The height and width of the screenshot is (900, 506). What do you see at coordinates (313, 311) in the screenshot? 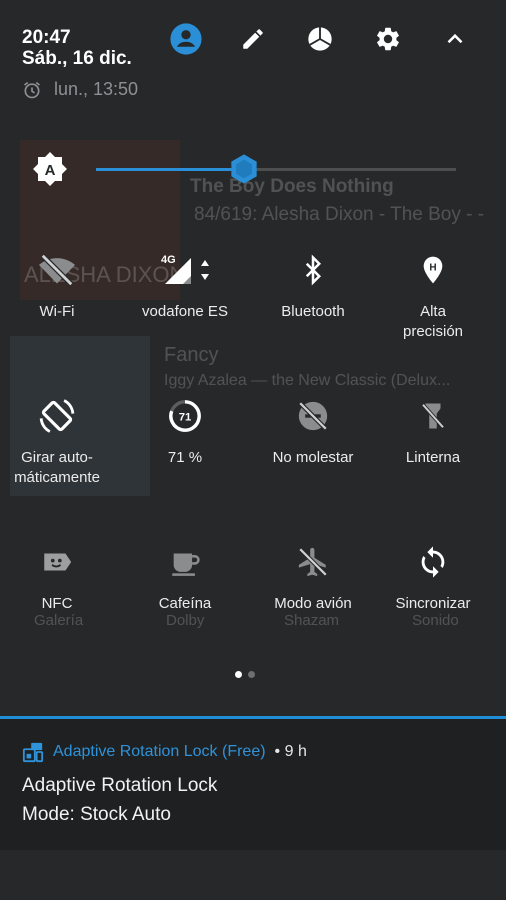
I see `tile-label: Bluetooth` at bounding box center [313, 311].